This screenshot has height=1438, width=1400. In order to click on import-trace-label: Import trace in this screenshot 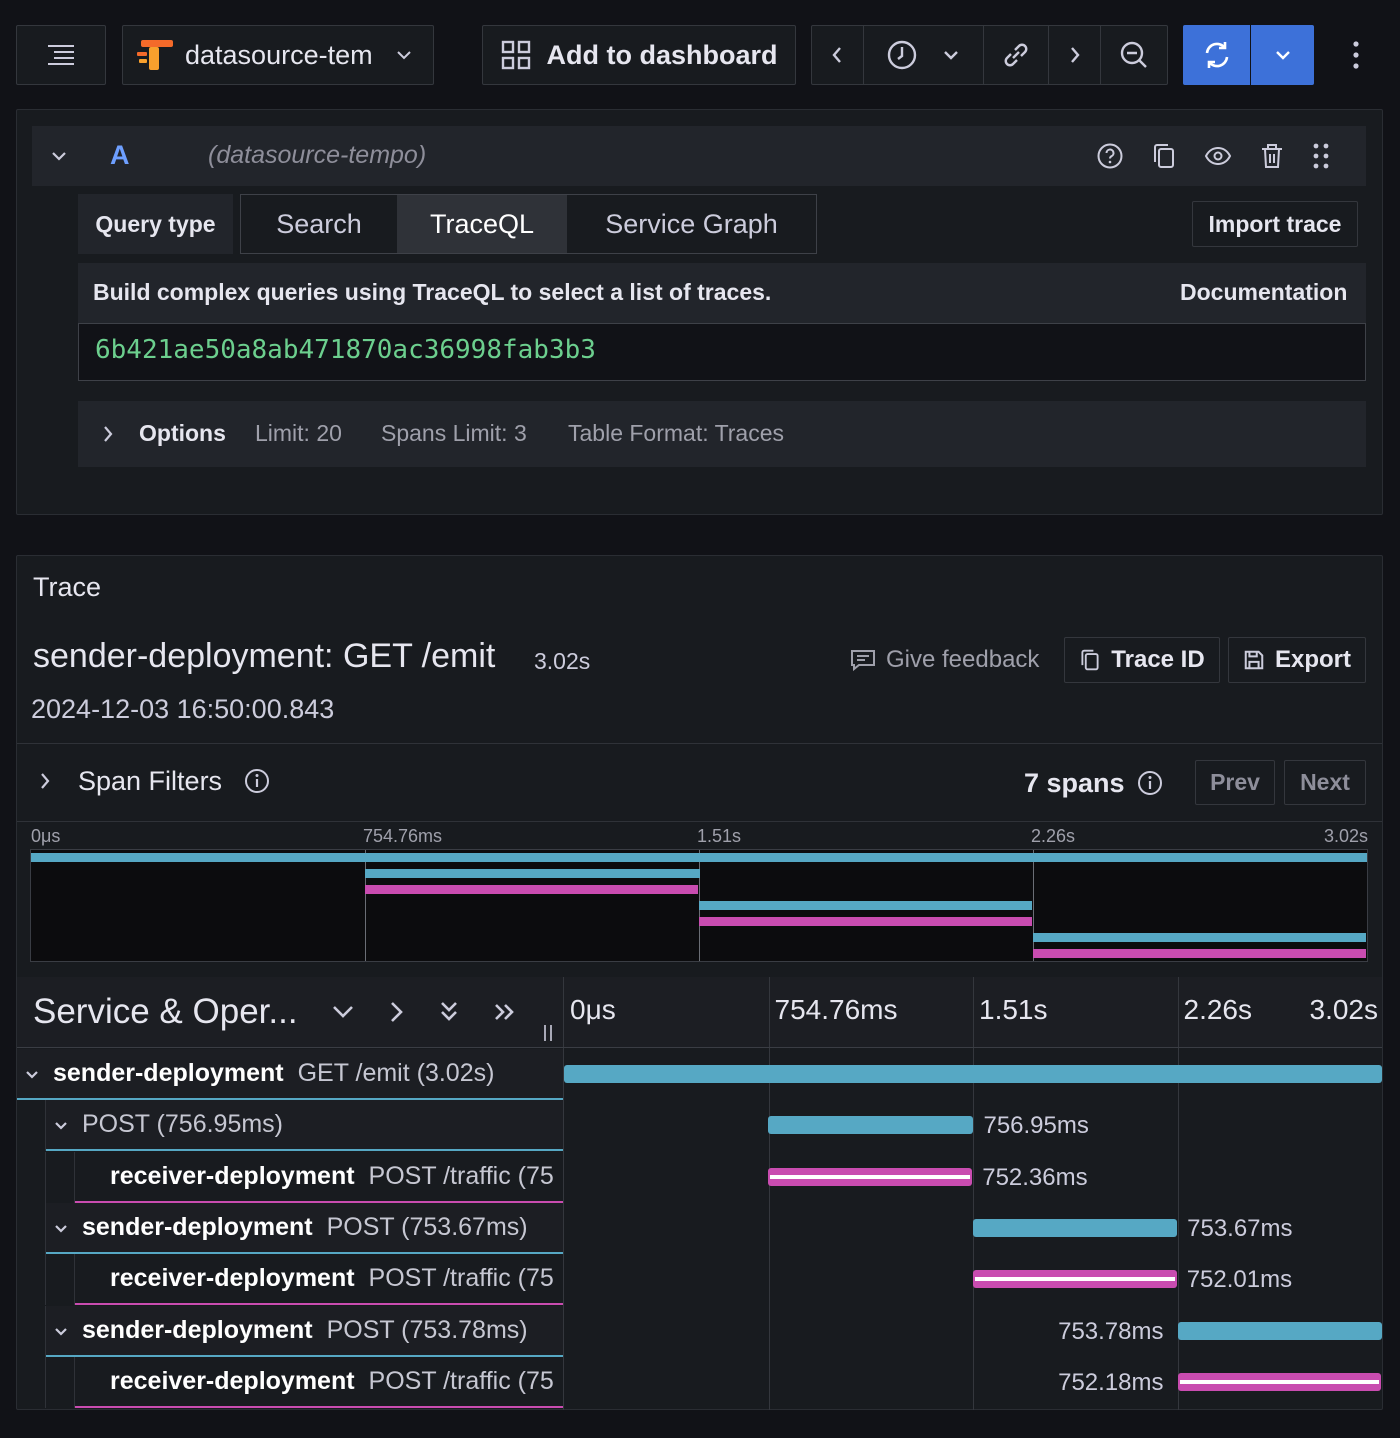, I will do `click(1275, 223)`.